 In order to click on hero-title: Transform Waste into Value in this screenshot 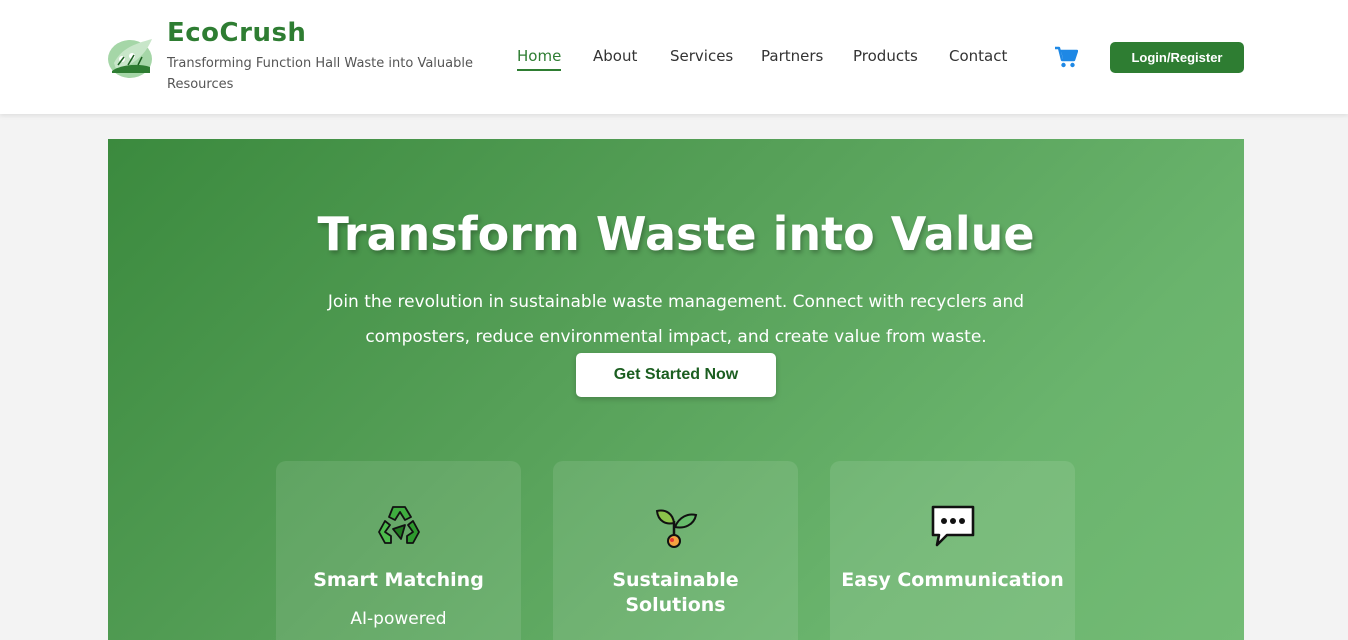, I will do `click(676, 234)`.